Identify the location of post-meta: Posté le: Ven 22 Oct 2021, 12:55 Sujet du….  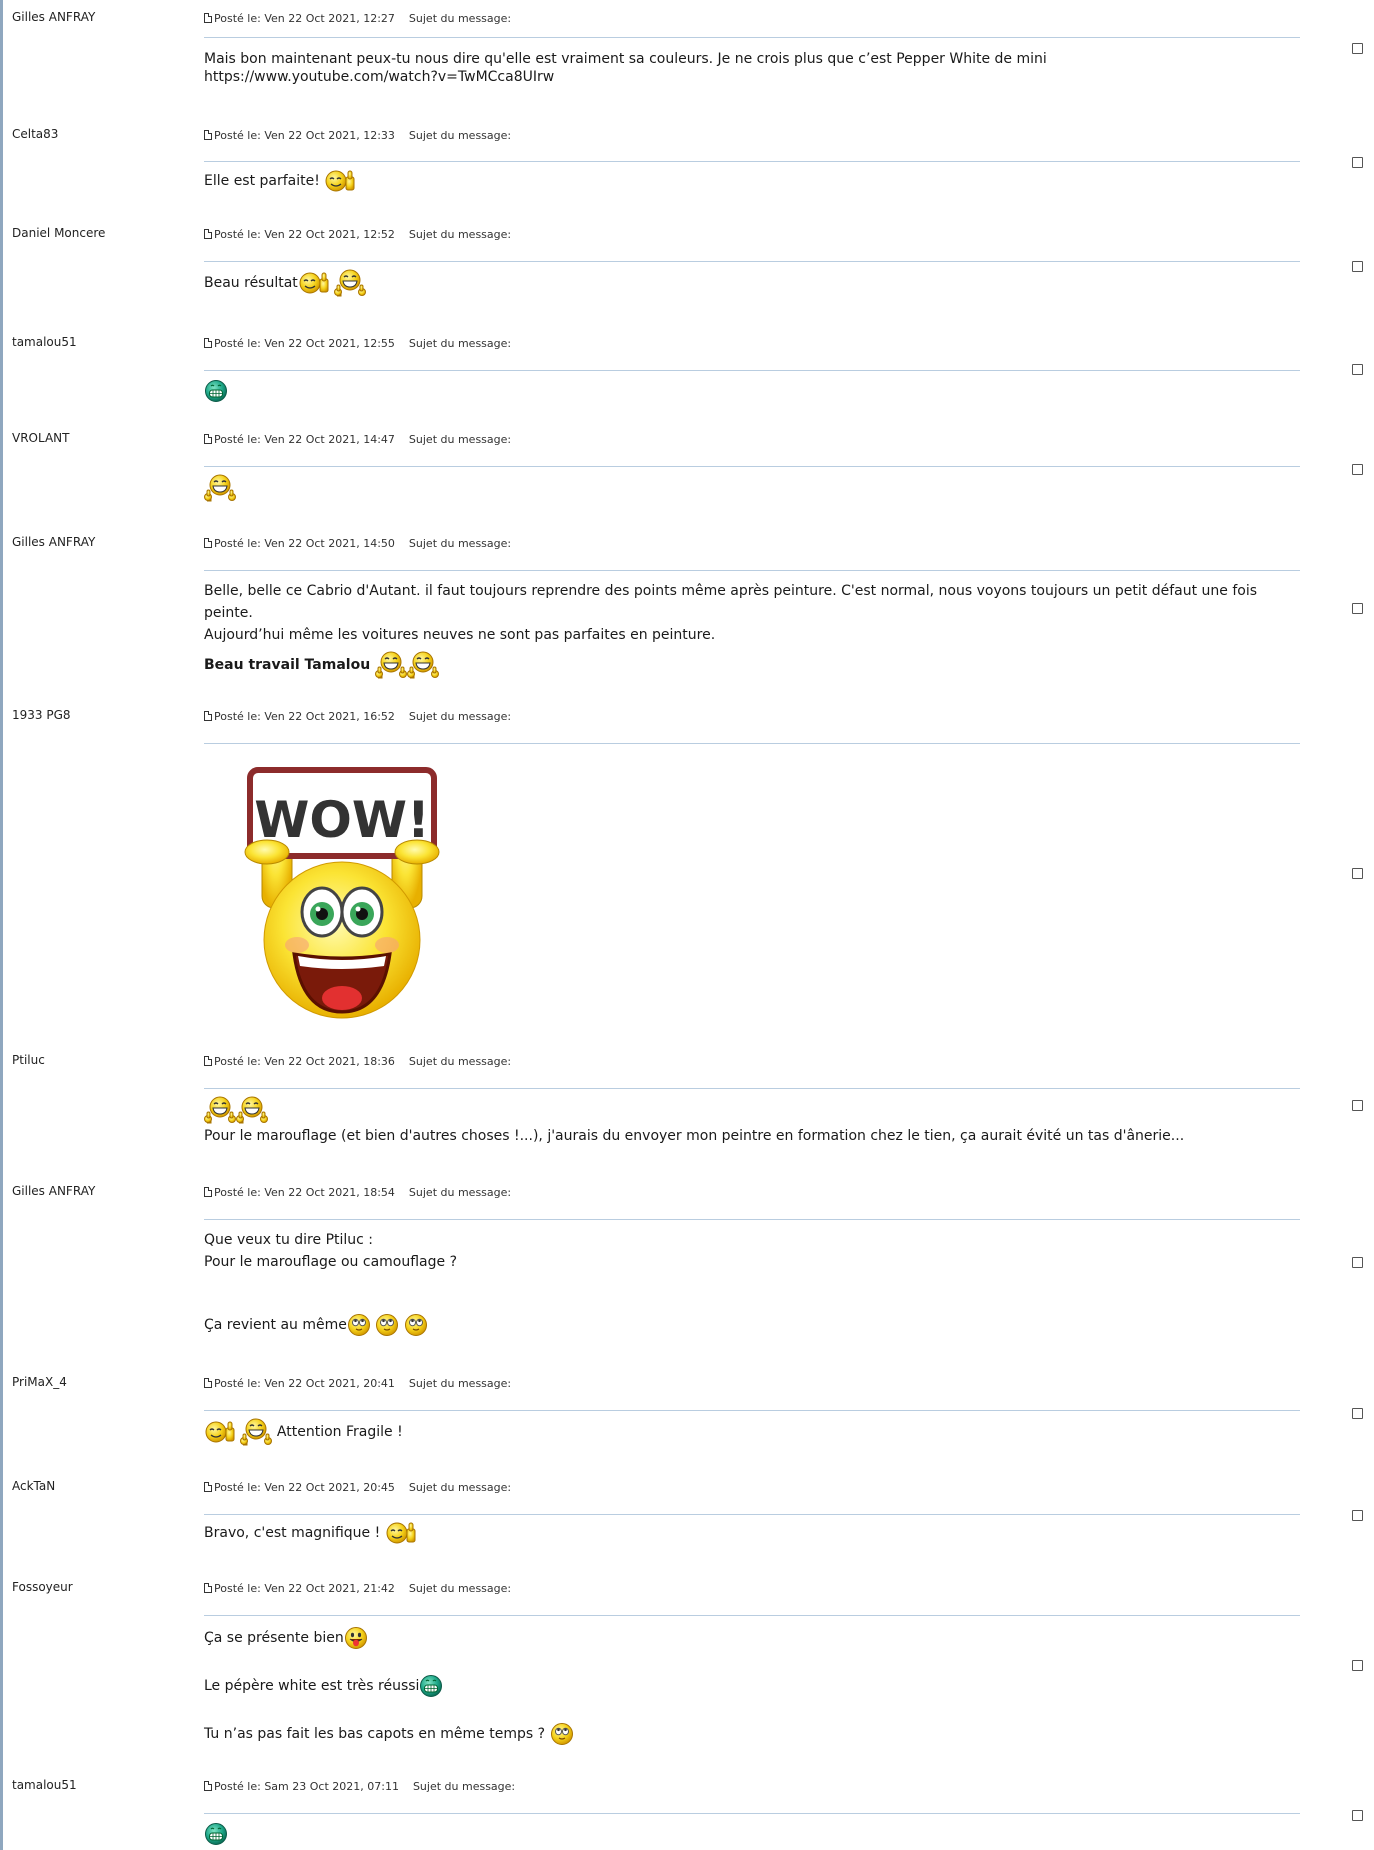
(357, 343).